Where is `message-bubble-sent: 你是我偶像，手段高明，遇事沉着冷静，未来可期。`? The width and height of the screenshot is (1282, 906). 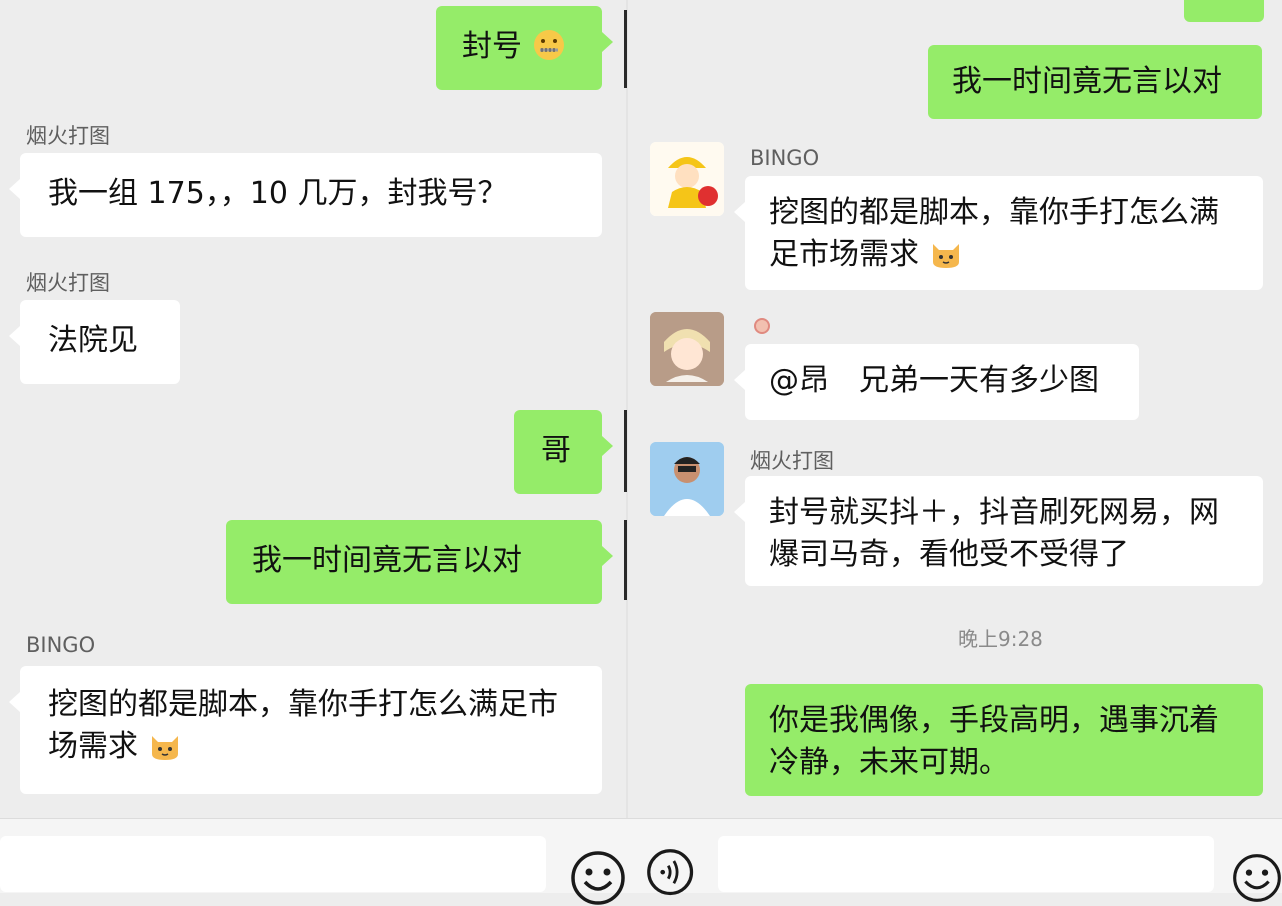 message-bubble-sent: 你是我偶像，手段高明，遇事沉着冷静，未来可期。 is located at coordinates (1004, 740).